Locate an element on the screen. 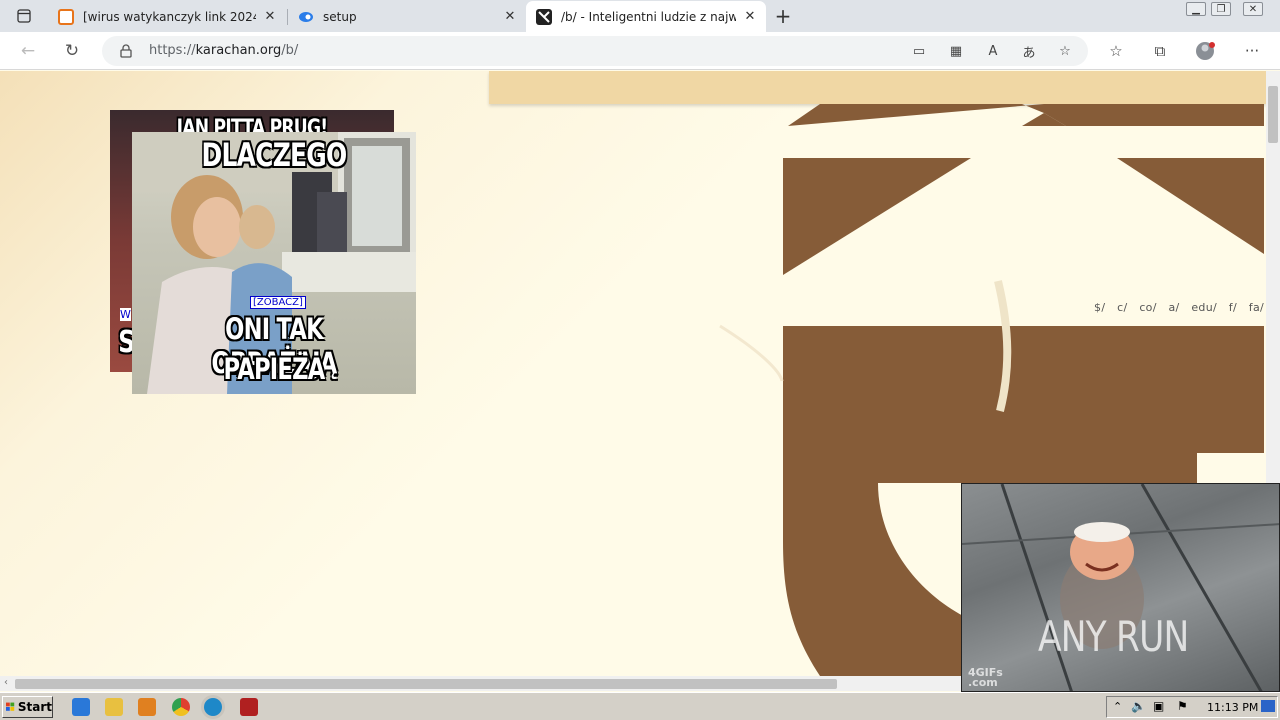 The height and width of the screenshot is (720, 1280). karachan-icon is located at coordinates (544, 16).